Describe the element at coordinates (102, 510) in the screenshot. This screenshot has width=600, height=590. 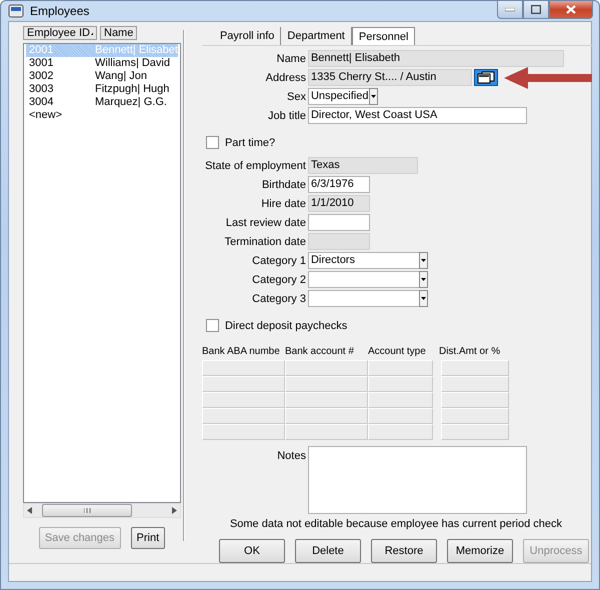
I see `horizontal-scrollbar` at that location.